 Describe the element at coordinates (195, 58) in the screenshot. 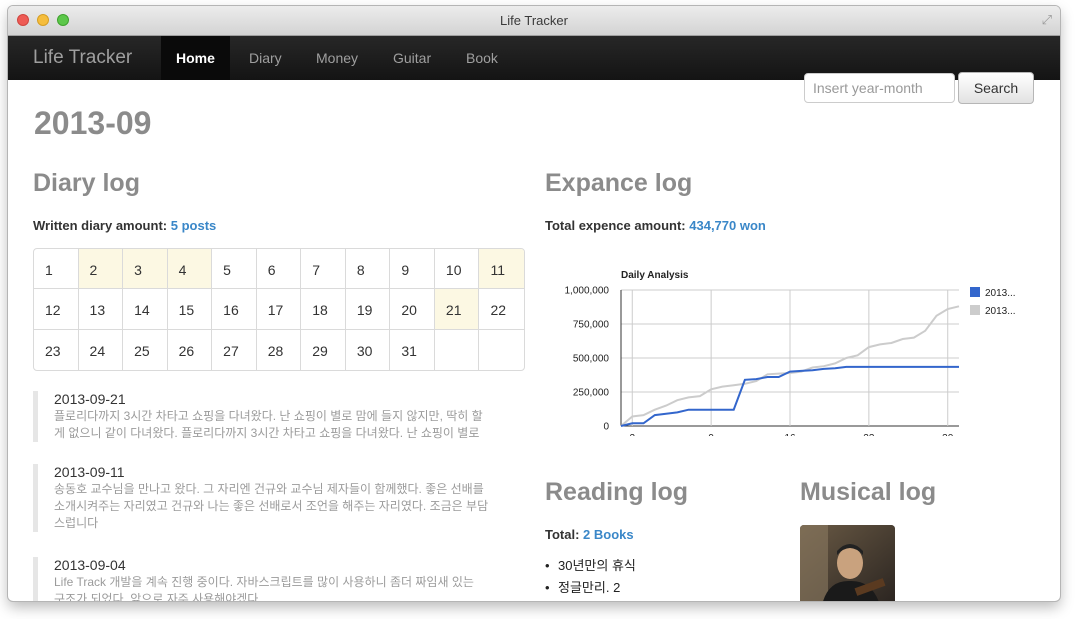

I see `nav-home: Home` at that location.